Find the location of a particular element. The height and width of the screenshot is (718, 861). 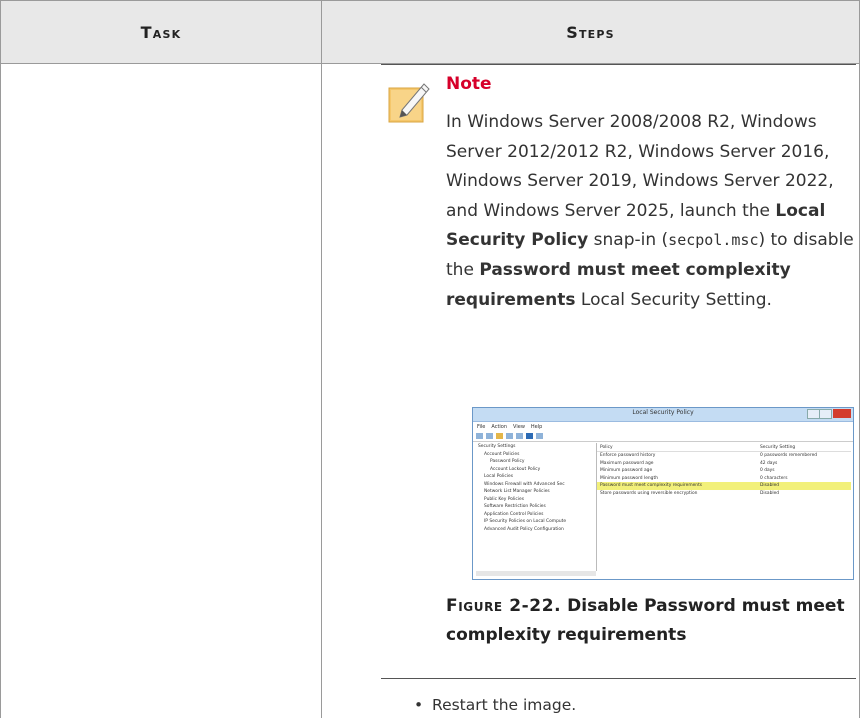

tree-item: Public Key Policies is located at coordinates (504, 499).